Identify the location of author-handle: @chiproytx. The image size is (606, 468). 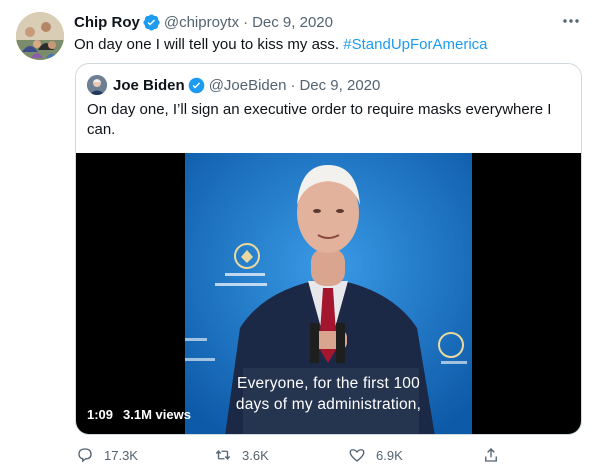
(201, 22).